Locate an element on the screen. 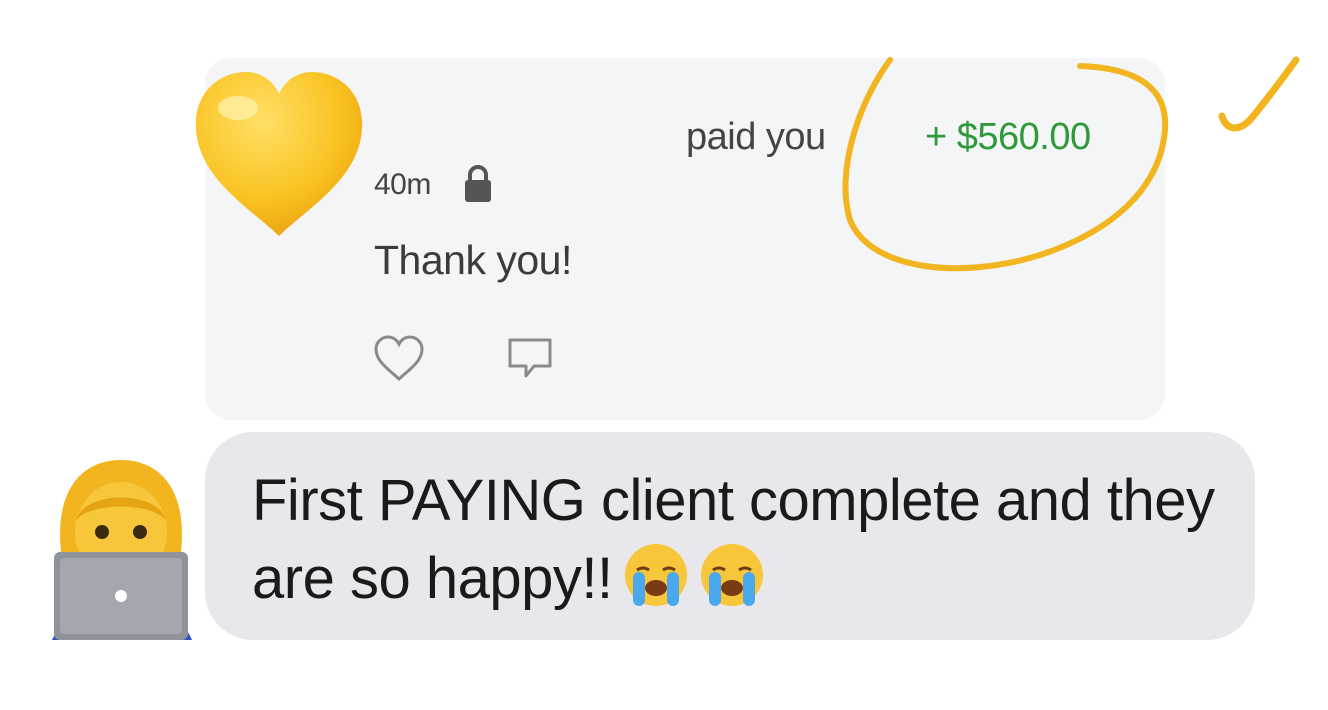 This screenshot has height=710, width=1328. yellow-heart-emoji is located at coordinates (279, 154).